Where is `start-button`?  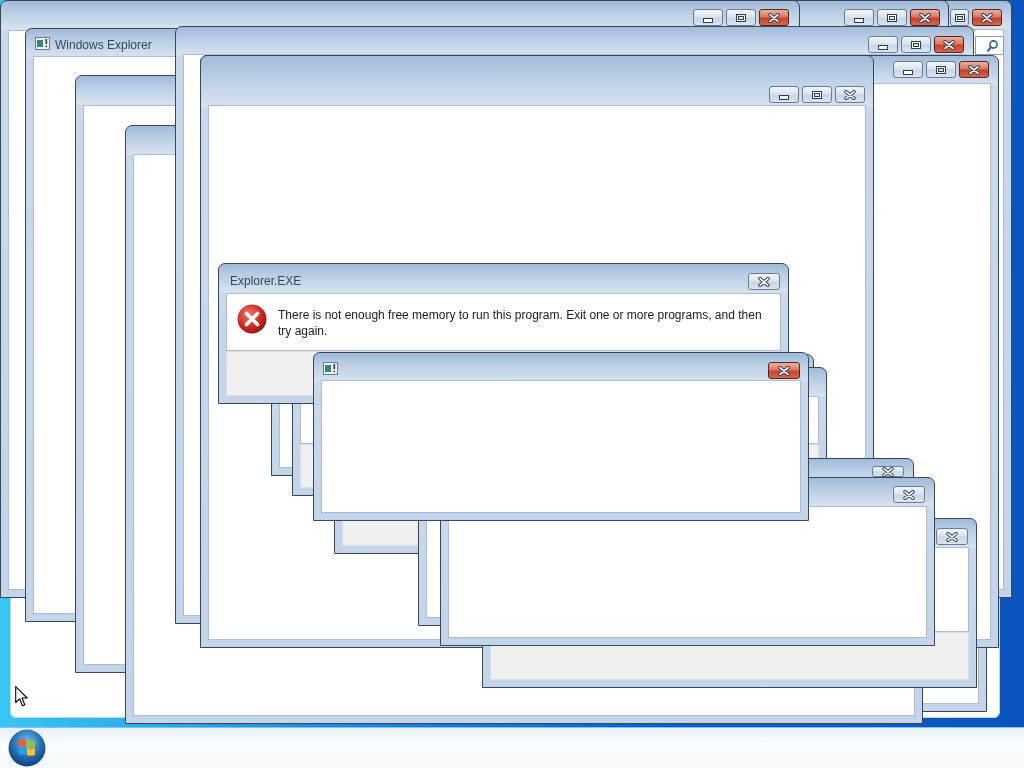 start-button is located at coordinates (27, 748).